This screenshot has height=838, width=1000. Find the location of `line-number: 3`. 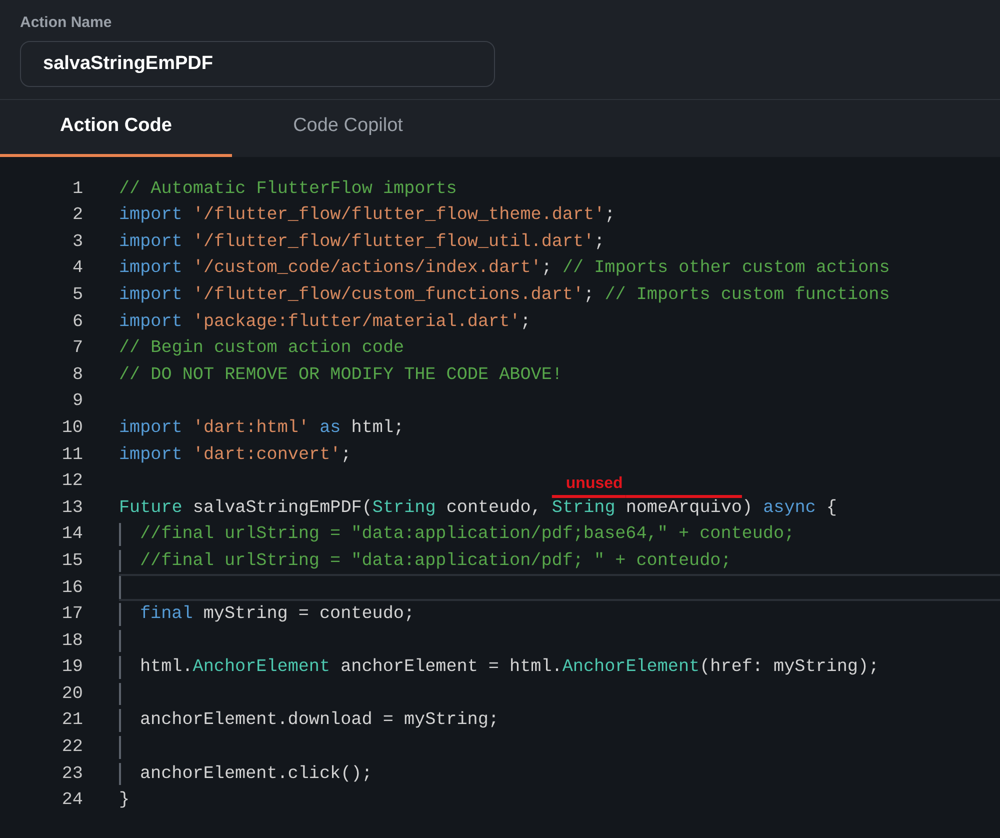

line-number: 3 is located at coordinates (77, 242).